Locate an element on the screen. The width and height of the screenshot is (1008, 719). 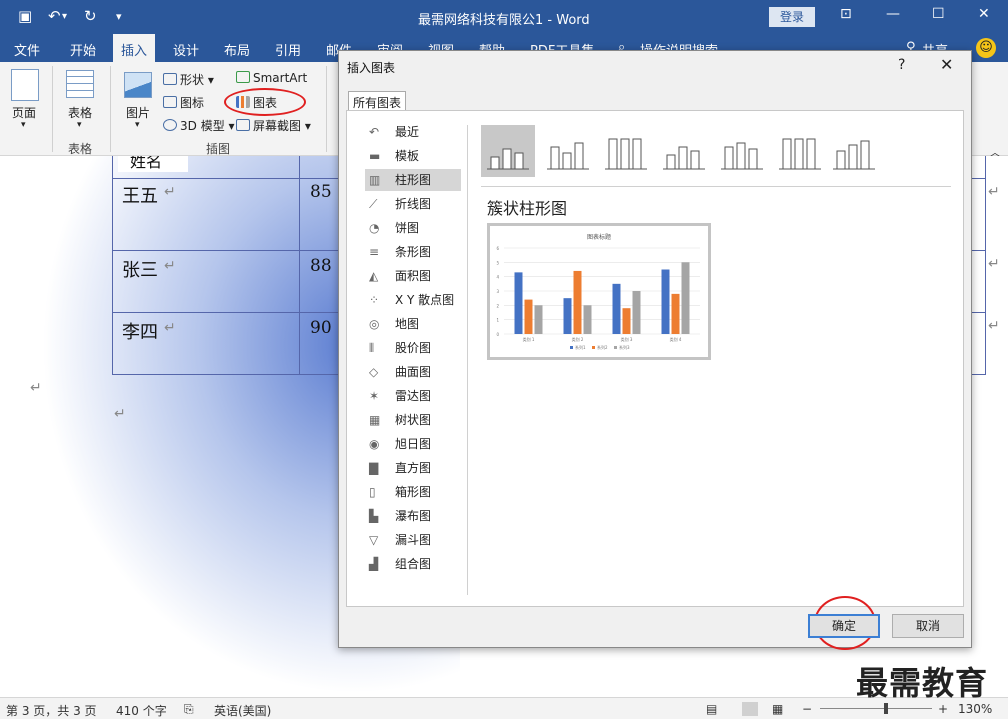
smartart-button: SmartArt is located at coordinates (271, 78).